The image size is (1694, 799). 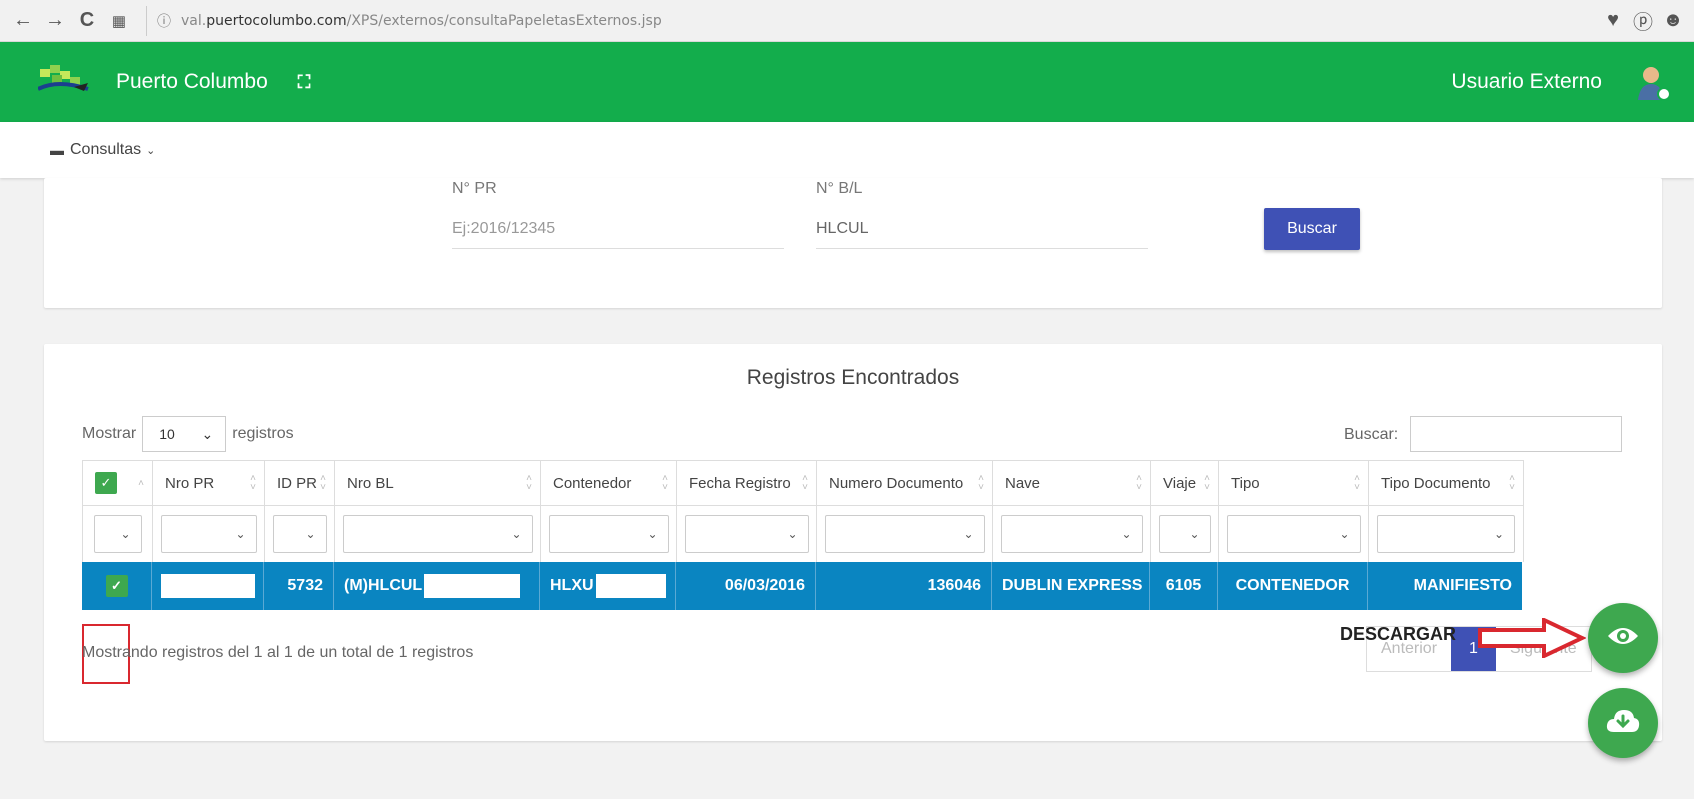 What do you see at coordinates (1072, 483) in the screenshot?
I see `column-nave: Nave ˄ ˅` at bounding box center [1072, 483].